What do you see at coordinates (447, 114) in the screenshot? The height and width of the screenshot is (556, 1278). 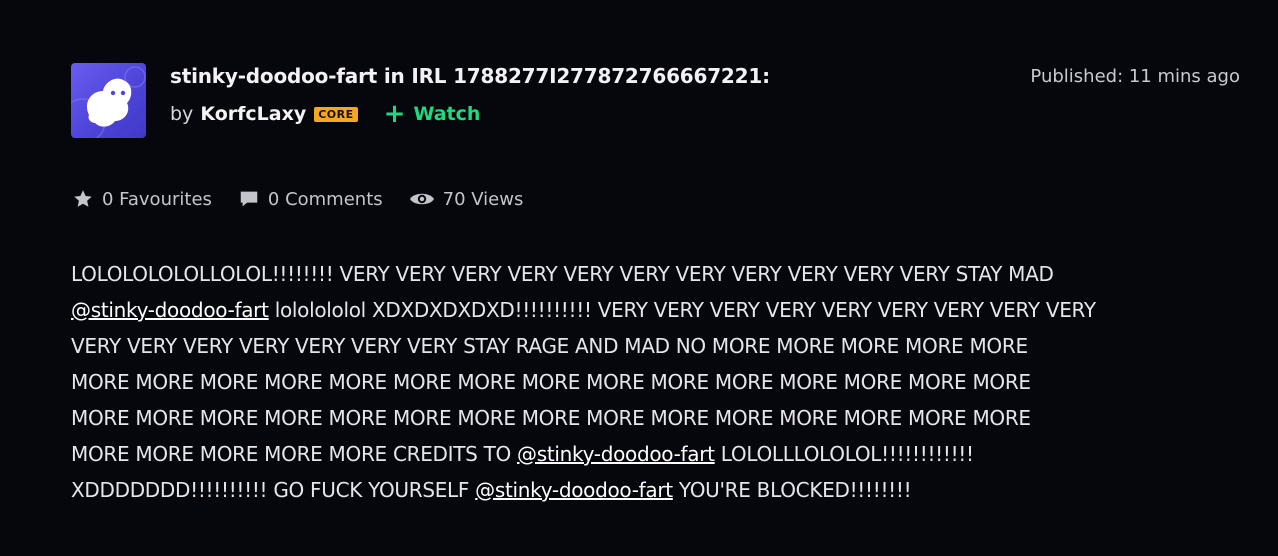 I see `watch-label: Watch` at bounding box center [447, 114].